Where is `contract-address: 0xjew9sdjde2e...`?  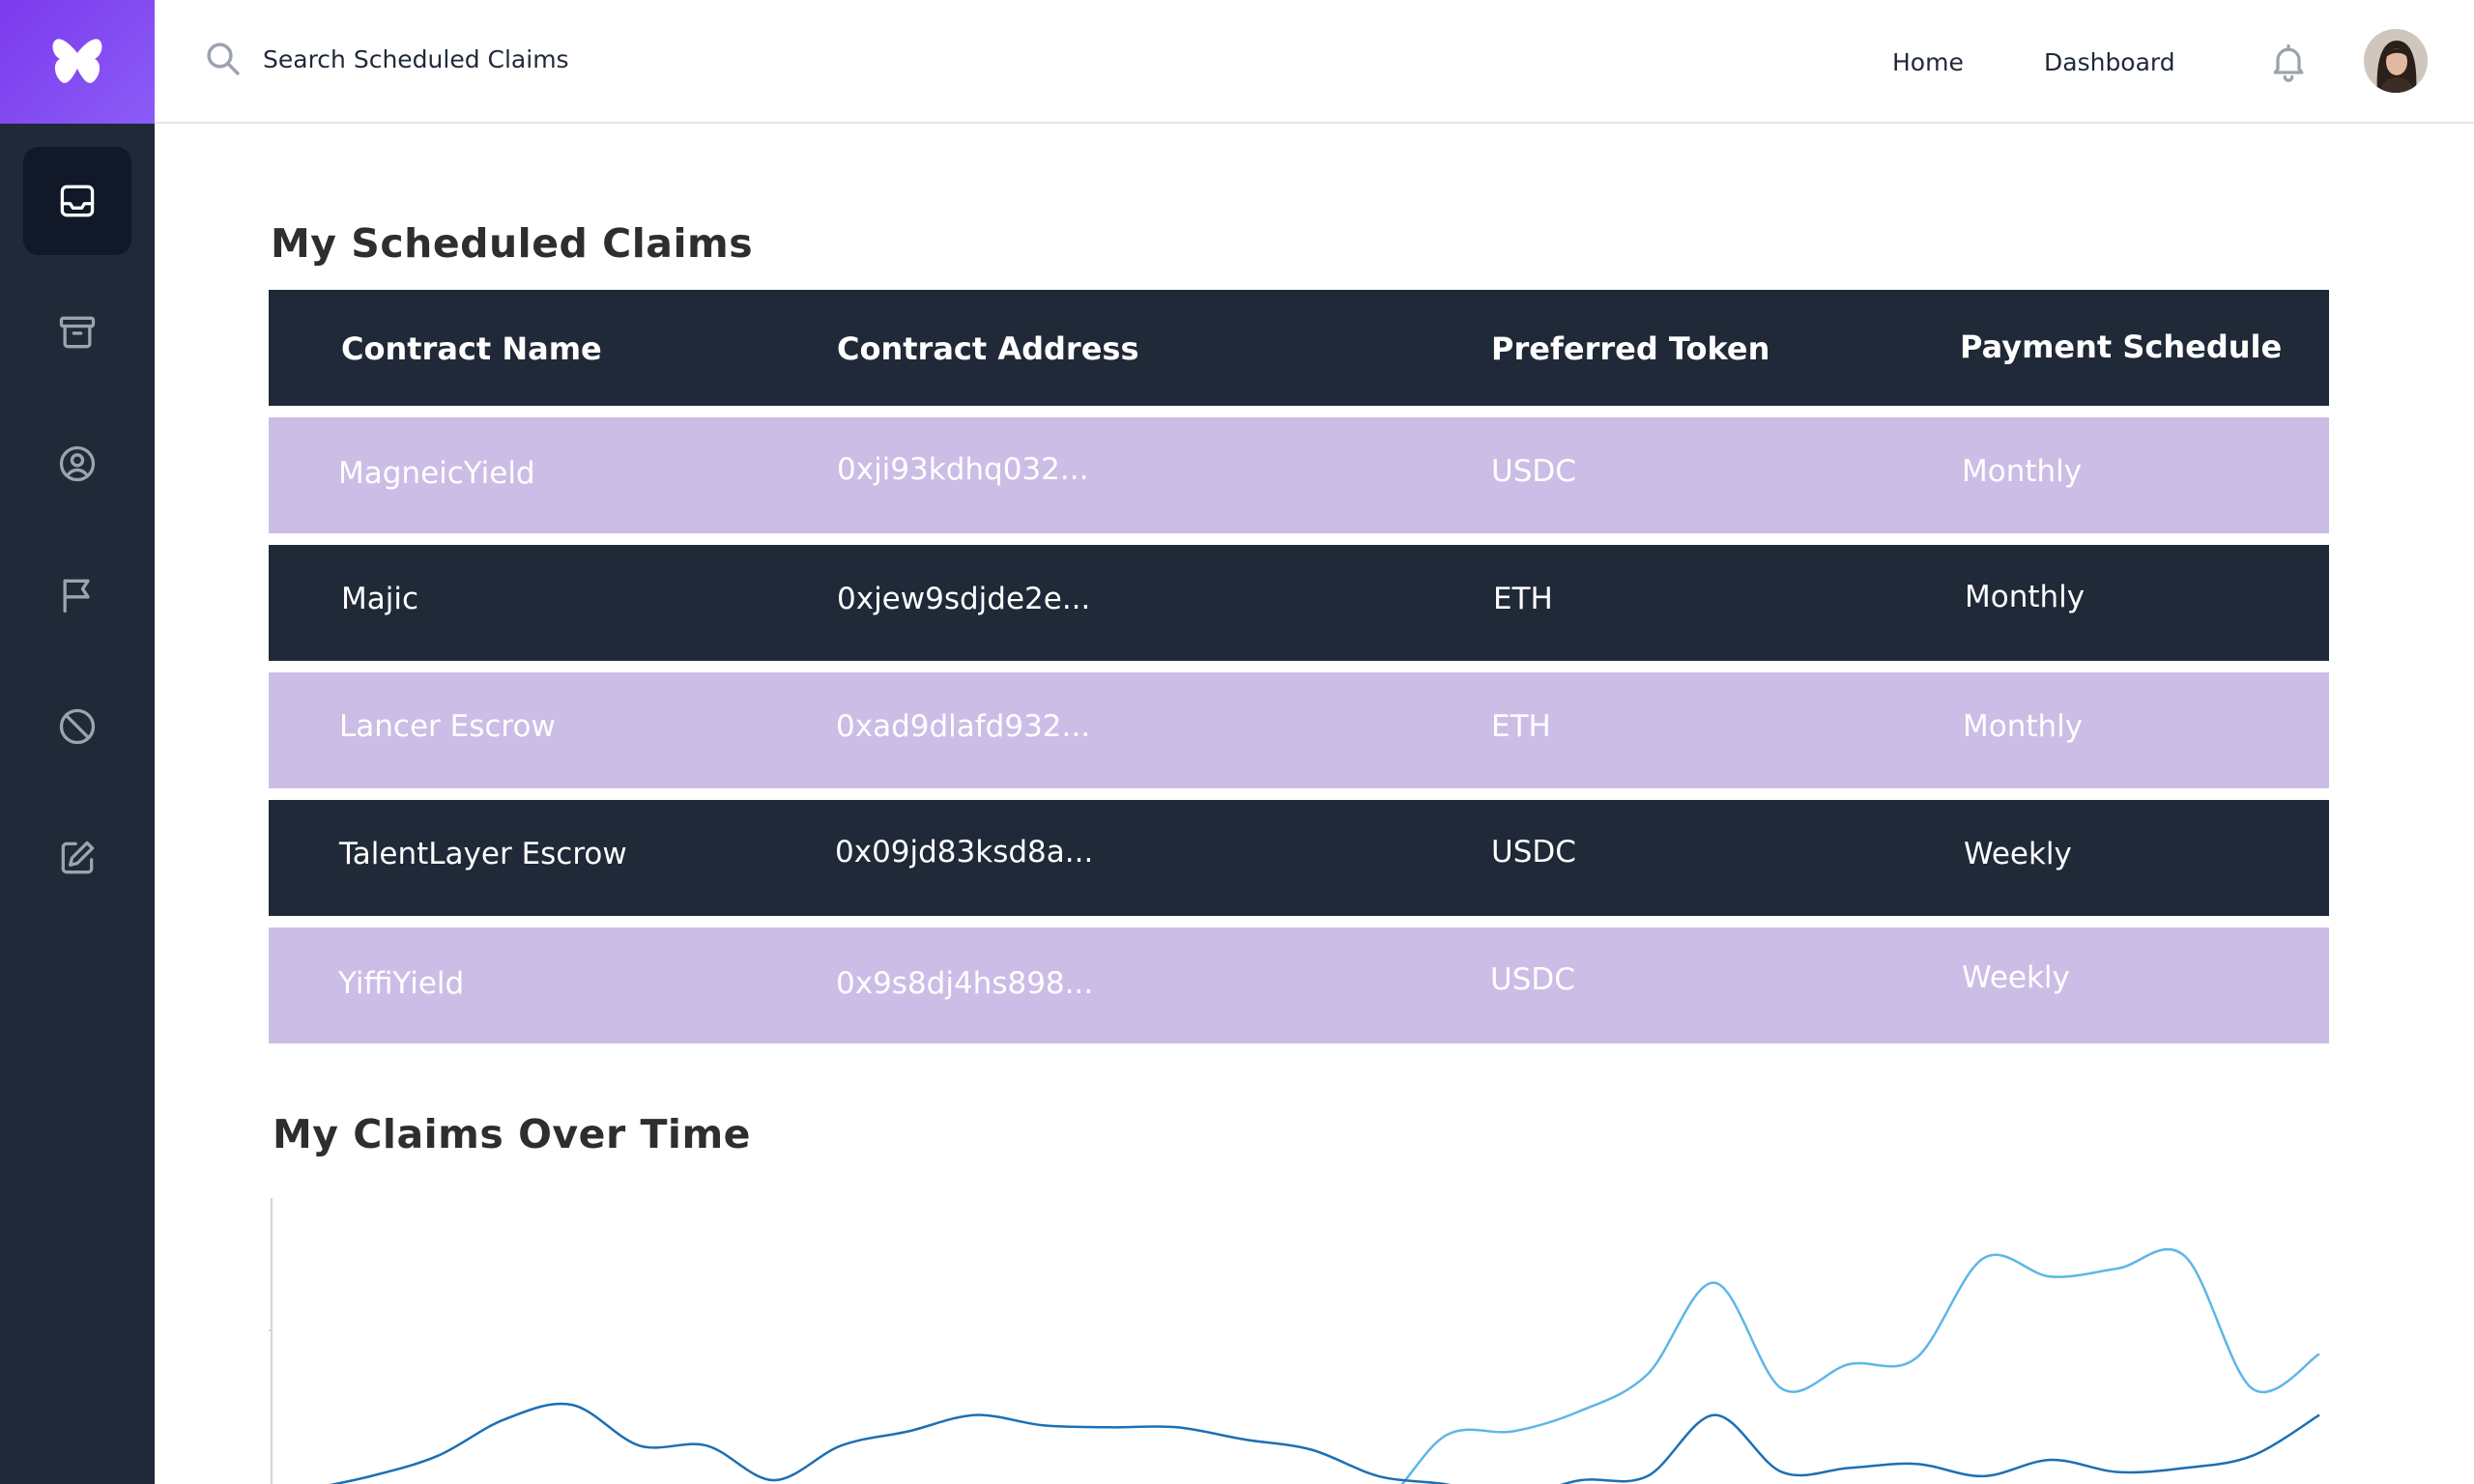
contract-address: 0xjew9sdjde2e... is located at coordinates (964, 599).